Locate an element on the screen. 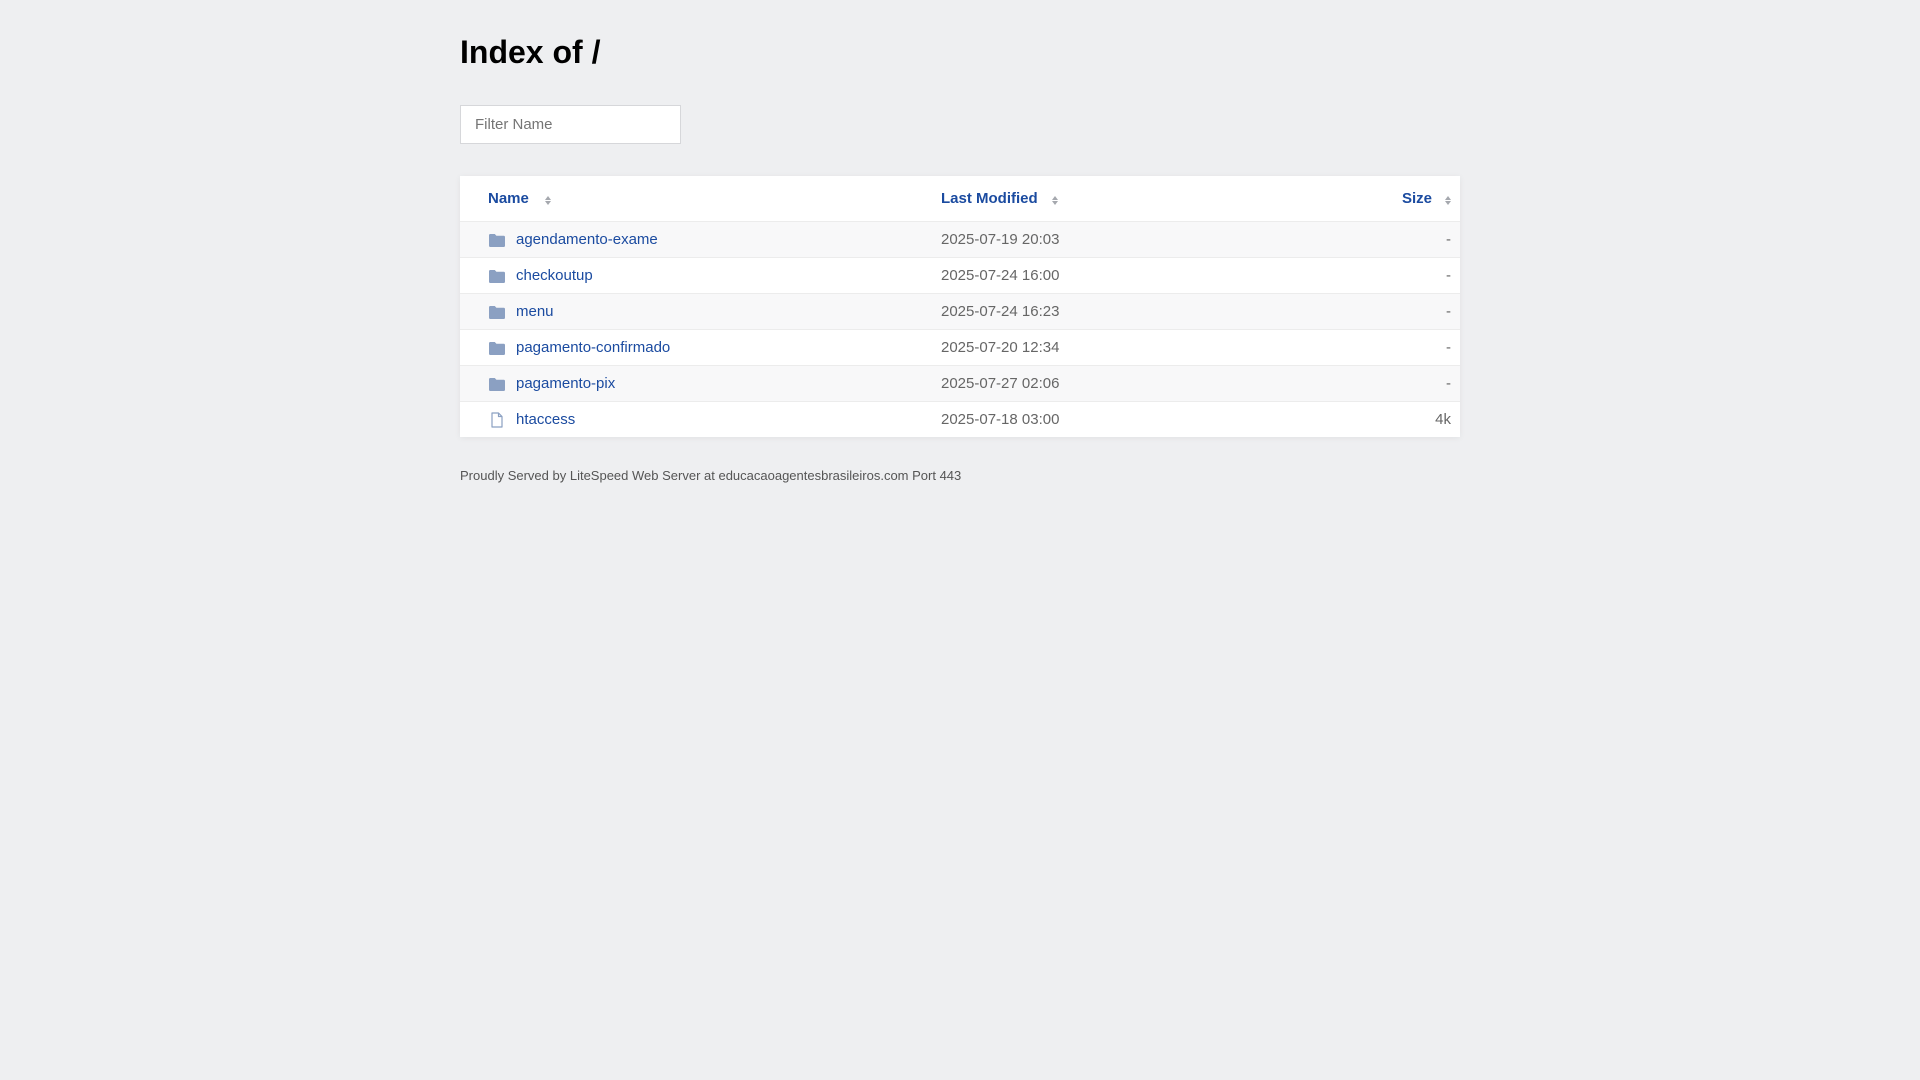 Image resolution: width=1920 pixels, height=1080 pixels. table-row: pagamento-pix 2025-07-27 02:06 - is located at coordinates (960, 383).